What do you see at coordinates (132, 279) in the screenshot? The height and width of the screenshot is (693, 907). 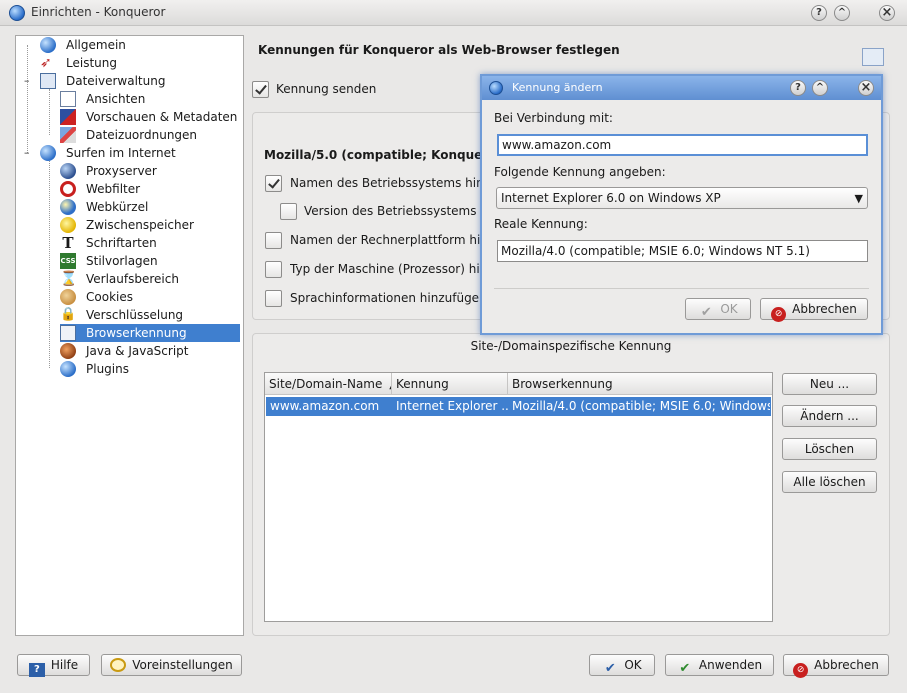 I see `sidebar-item-label: Verlaufsbereich` at bounding box center [132, 279].